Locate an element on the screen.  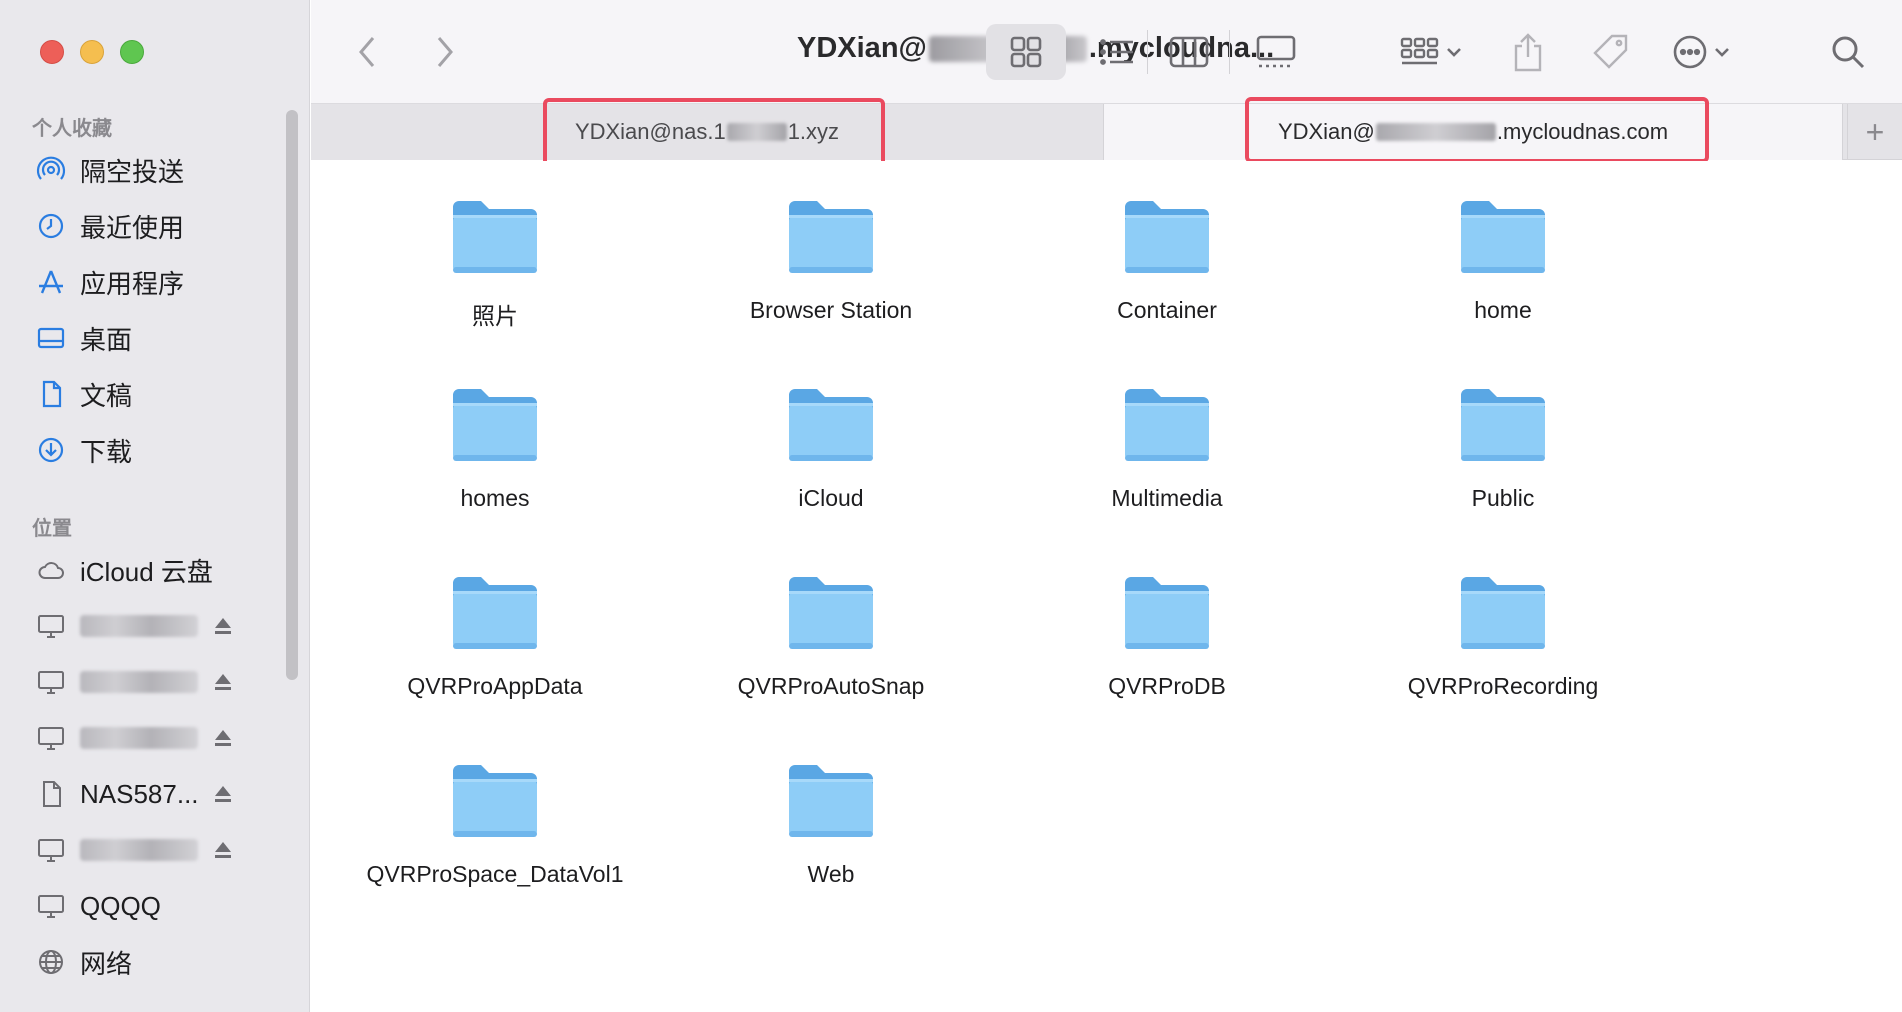
search-icon is located at coordinates (1848, 52).